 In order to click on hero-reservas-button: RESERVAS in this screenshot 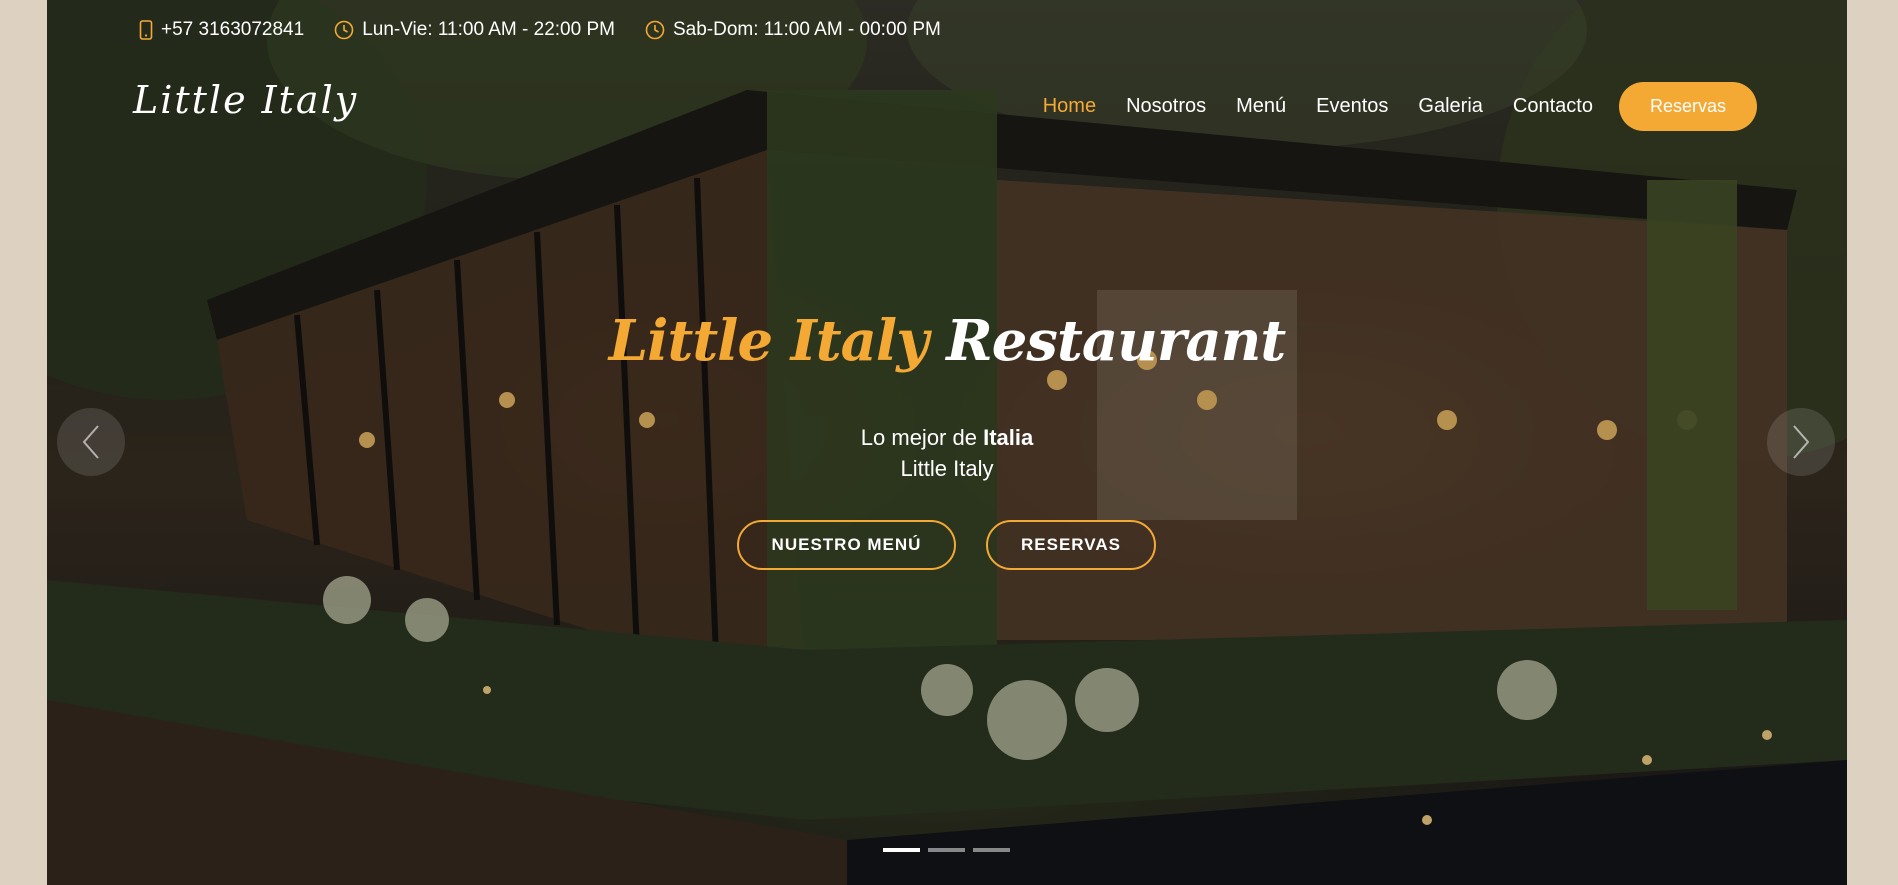, I will do `click(1071, 545)`.